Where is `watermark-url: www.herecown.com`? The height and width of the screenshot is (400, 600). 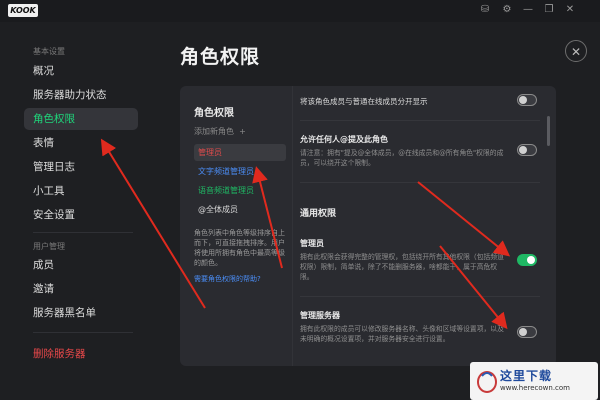 watermark-url: www.herecown.com is located at coordinates (535, 388).